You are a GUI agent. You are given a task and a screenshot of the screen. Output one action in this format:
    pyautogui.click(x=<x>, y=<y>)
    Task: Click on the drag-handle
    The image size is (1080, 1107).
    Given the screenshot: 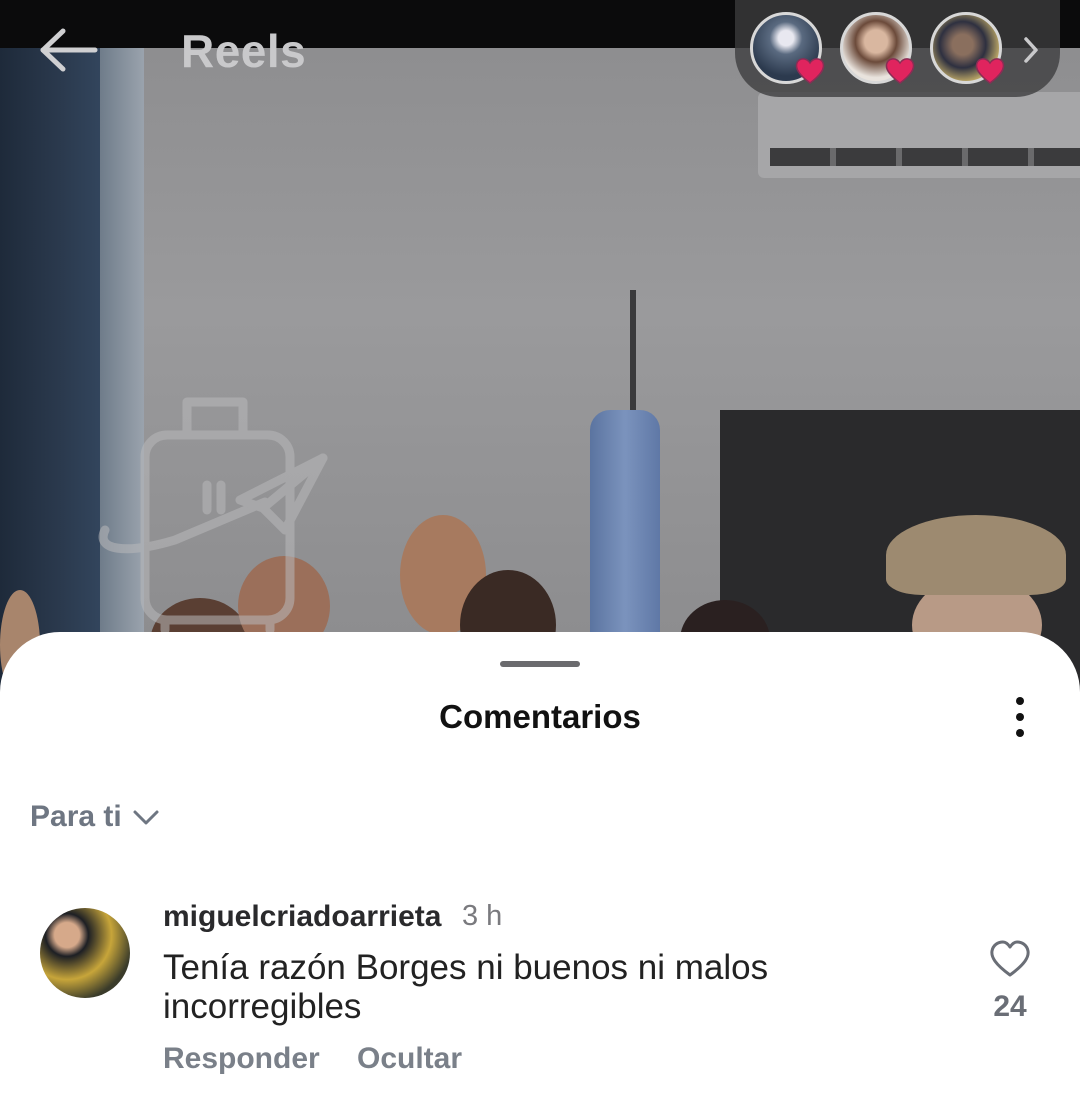 What is the action you would take?
    pyautogui.click(x=540, y=664)
    